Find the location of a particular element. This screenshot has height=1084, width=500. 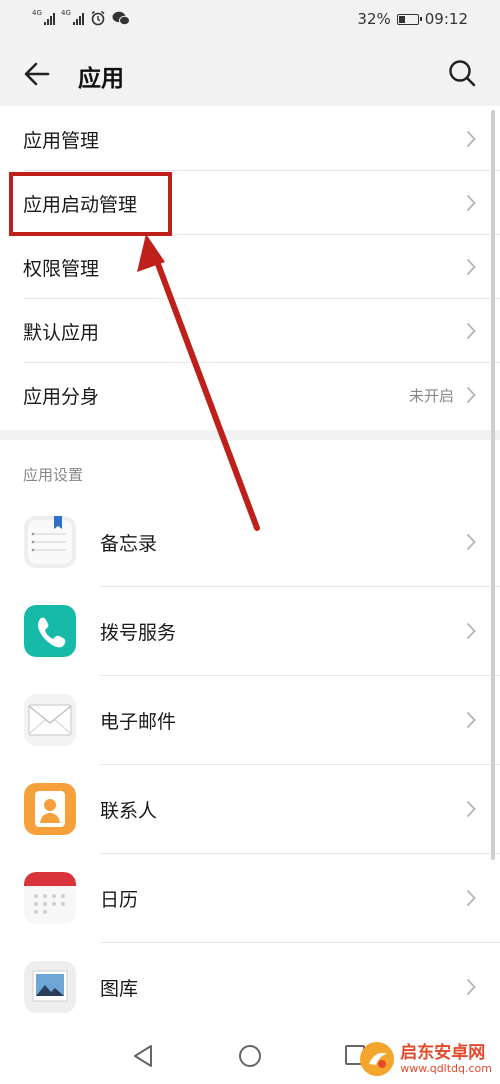

search-button is located at coordinates (462, 73).